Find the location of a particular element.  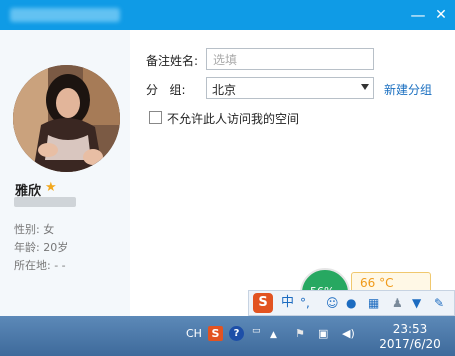

privacy-label: 不允许此人访问我的空间 is located at coordinates (233, 119).